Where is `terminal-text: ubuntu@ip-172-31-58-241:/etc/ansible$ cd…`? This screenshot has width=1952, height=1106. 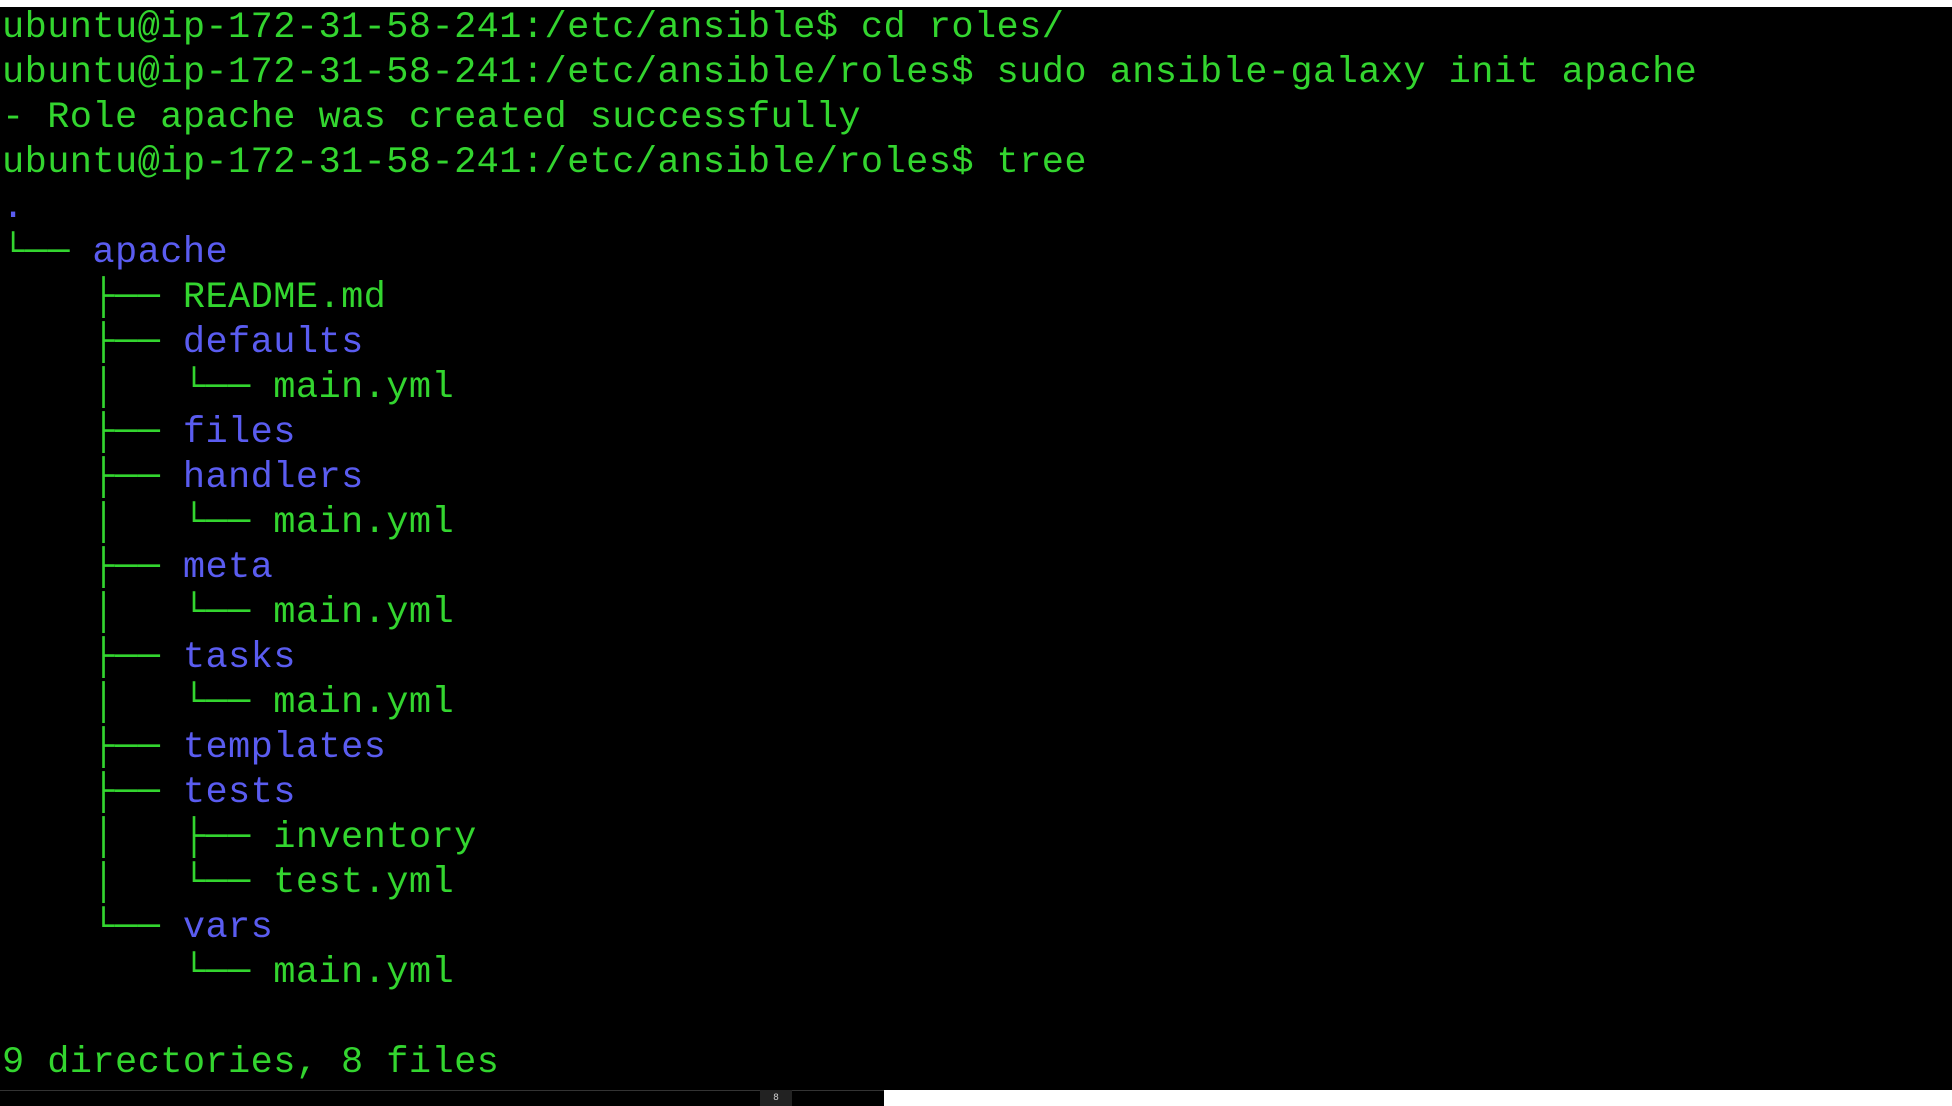 terminal-text: ubuntu@ip-172-31-58-241:/etc/ansible$ cd… is located at coordinates (533, 28).